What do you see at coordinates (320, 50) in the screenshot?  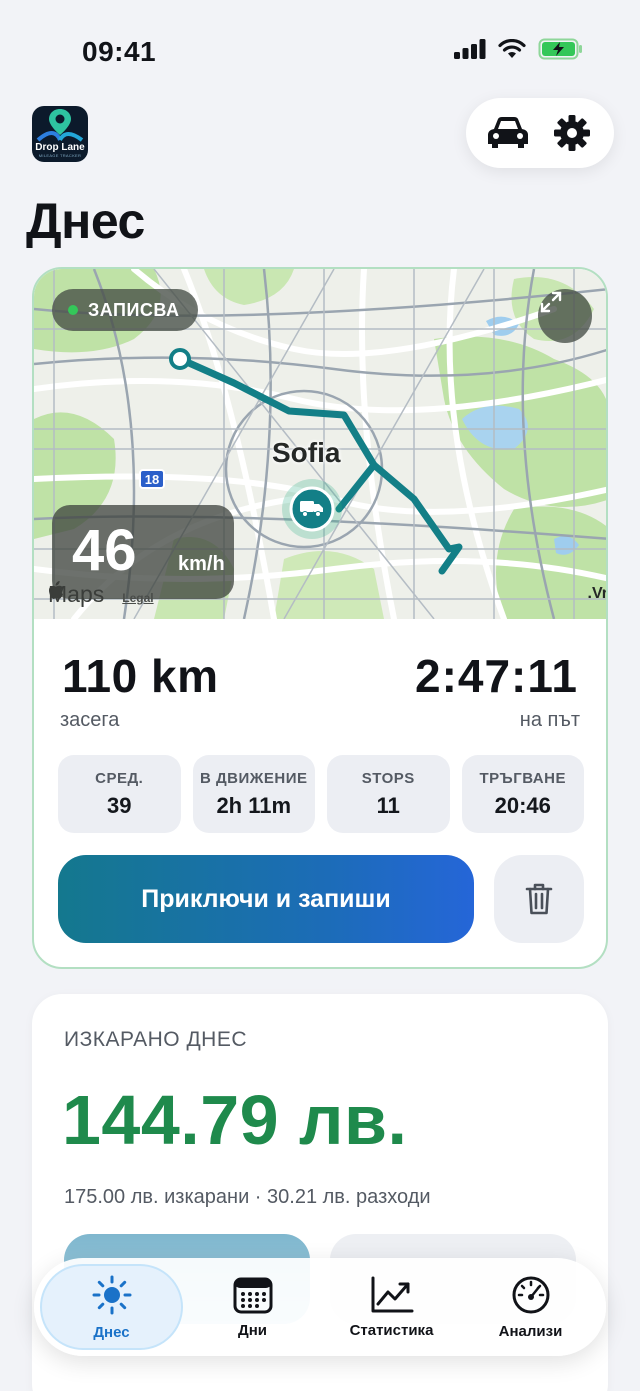 I see `status-bar: 09:41` at bounding box center [320, 50].